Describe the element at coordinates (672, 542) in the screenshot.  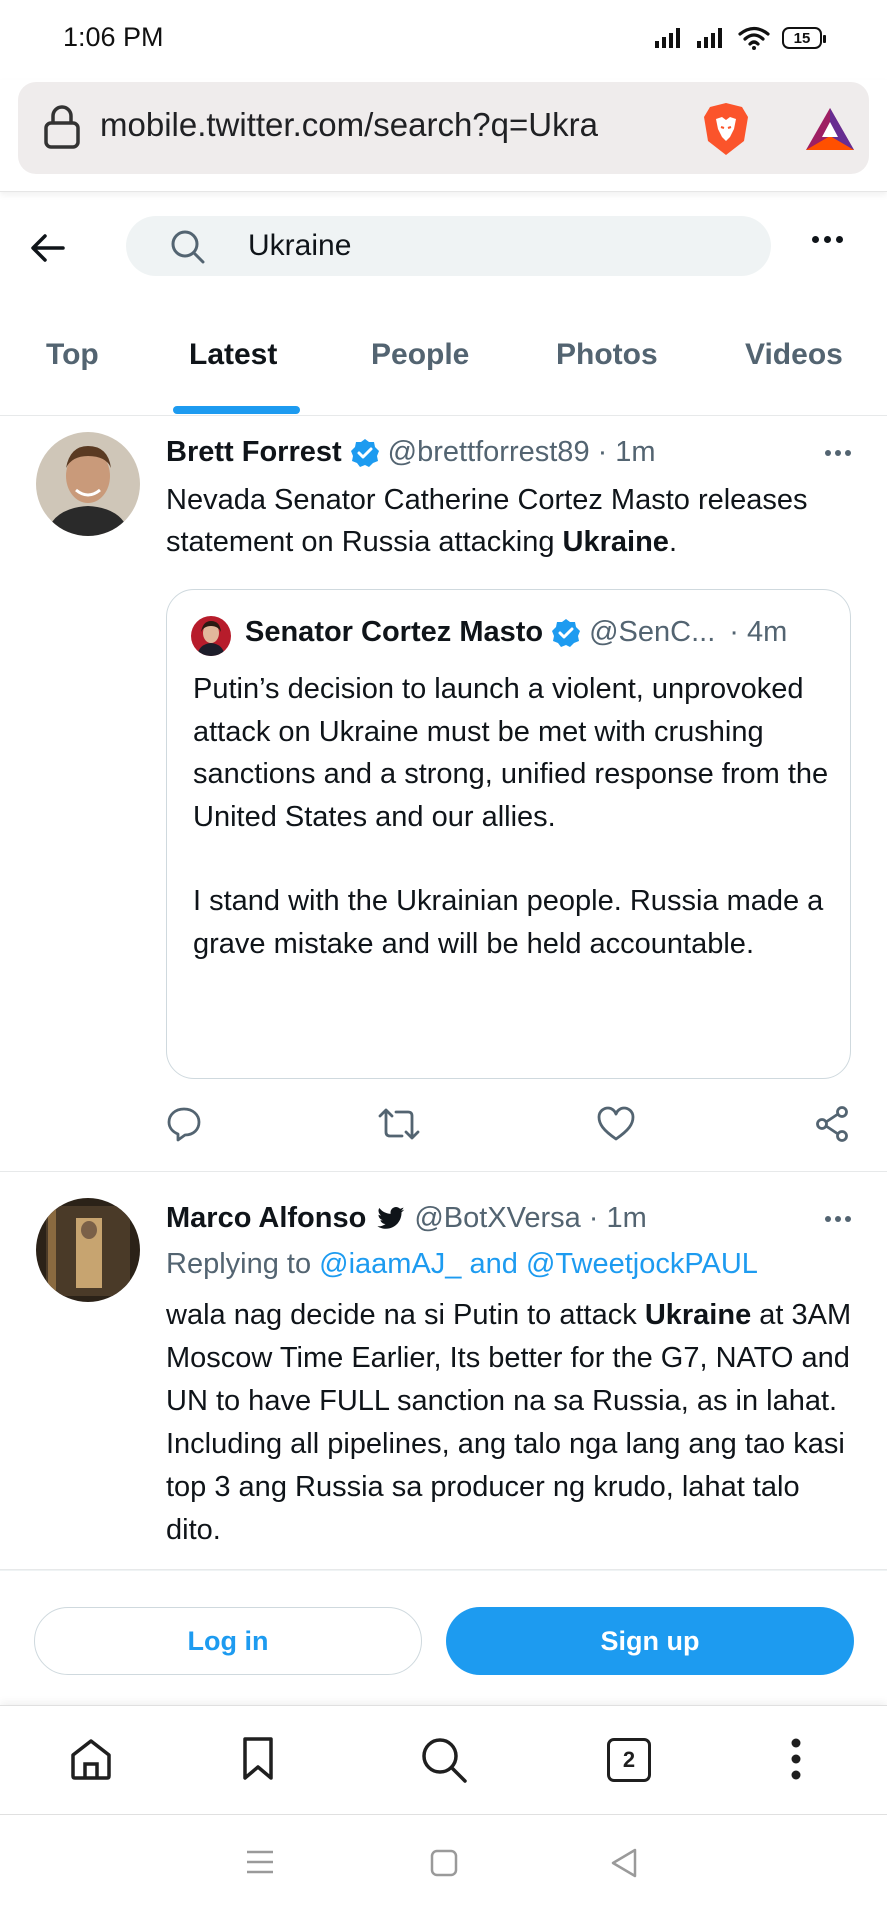
I see `tweet-text-part: .` at that location.